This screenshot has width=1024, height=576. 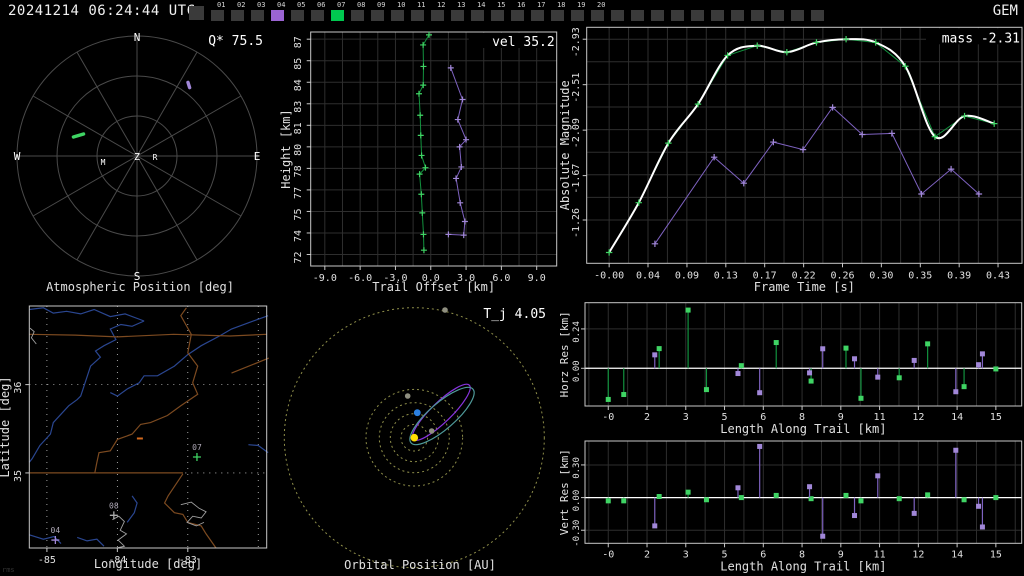 What do you see at coordinates (298, 236) in the screenshot?
I see `svg-text: 74` at bounding box center [298, 236].